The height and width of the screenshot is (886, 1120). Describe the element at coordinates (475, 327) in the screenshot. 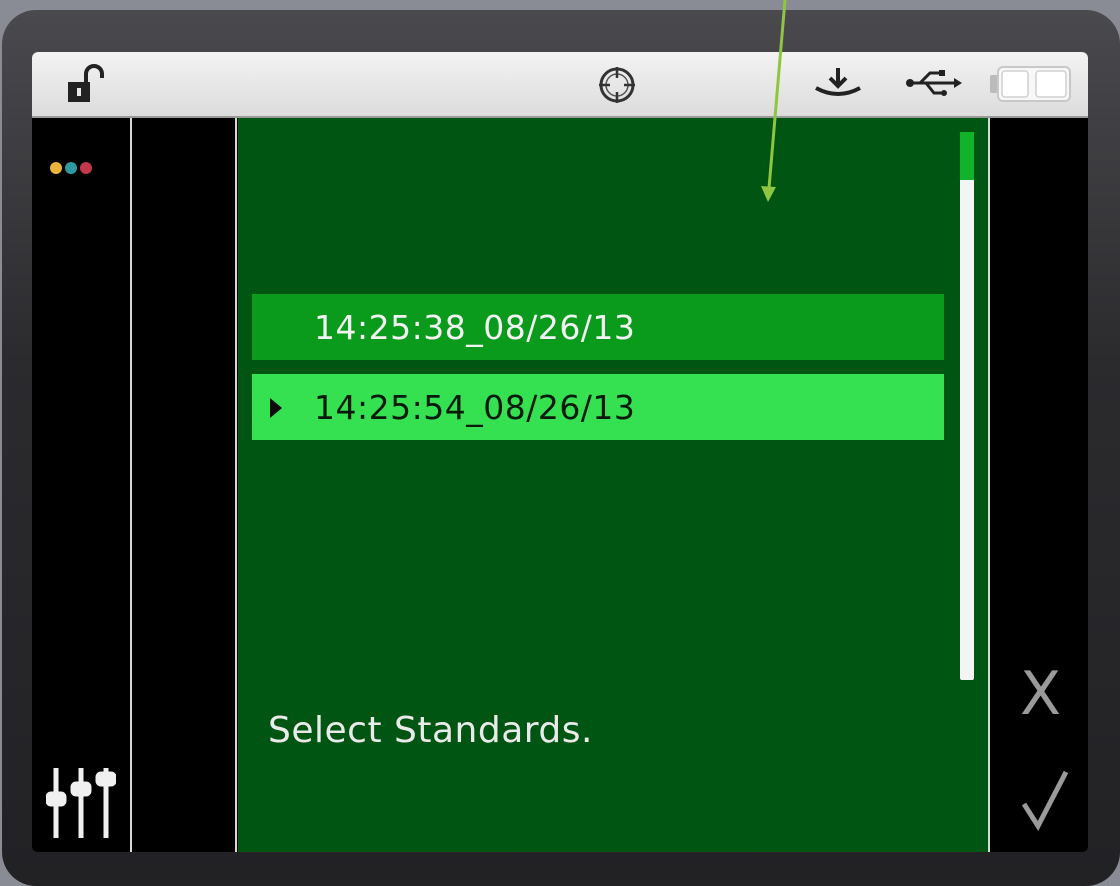

I see `list-item-label: 14:25:38_08/26/13` at that location.